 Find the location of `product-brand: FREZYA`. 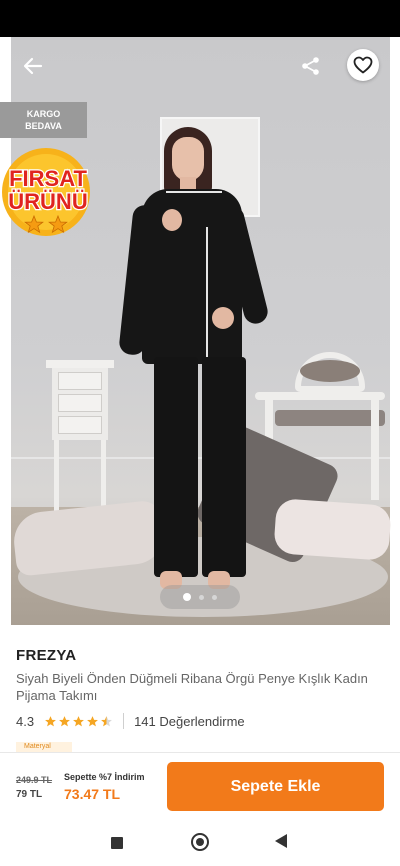

product-brand: FREZYA is located at coordinates (46, 655).